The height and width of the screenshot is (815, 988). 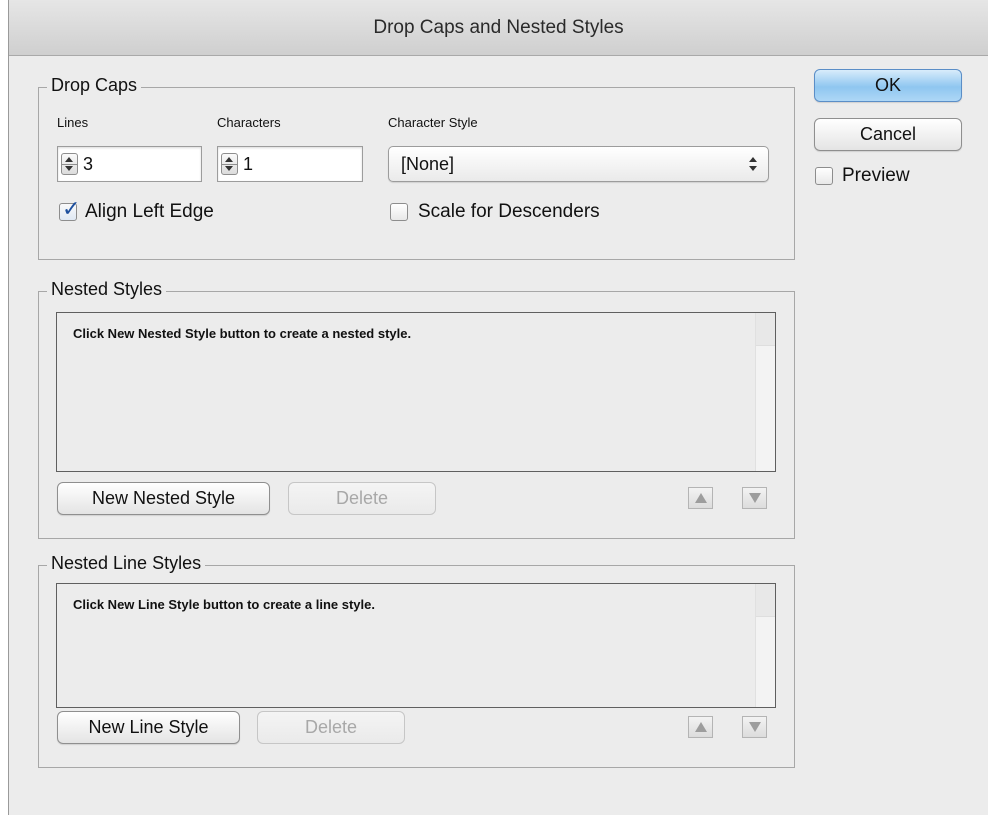 What do you see at coordinates (229, 164) in the screenshot?
I see `characters-stepper-icon` at bounding box center [229, 164].